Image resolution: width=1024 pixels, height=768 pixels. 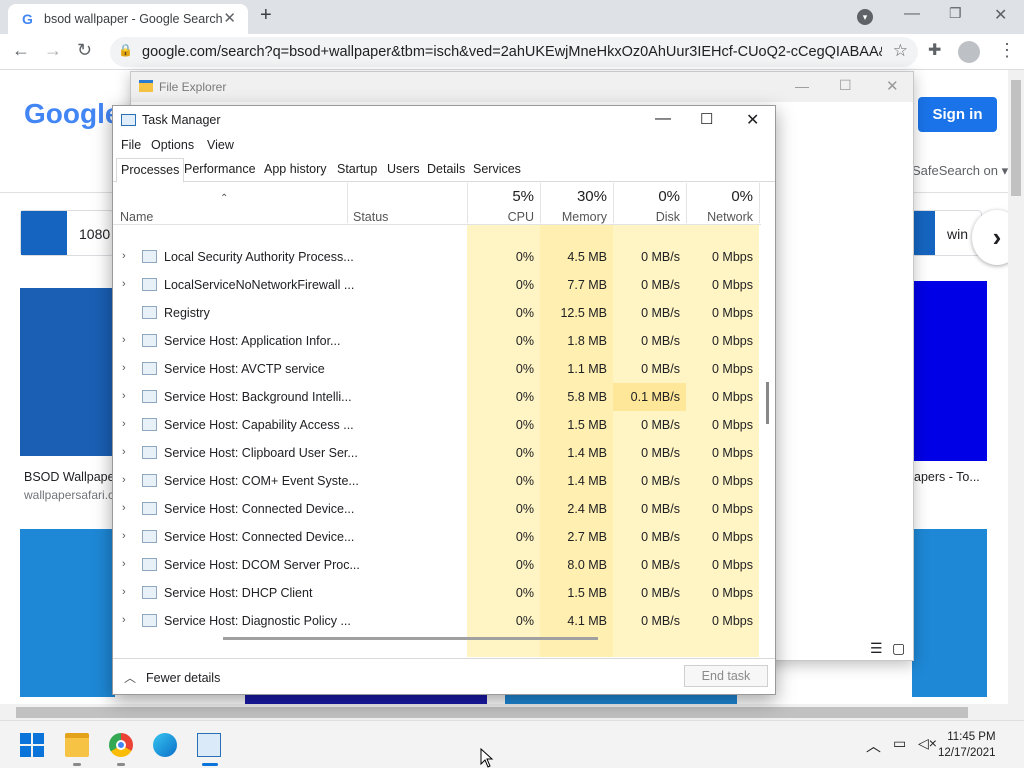 What do you see at coordinates (172, 145) in the screenshot?
I see `menu-options: Options` at bounding box center [172, 145].